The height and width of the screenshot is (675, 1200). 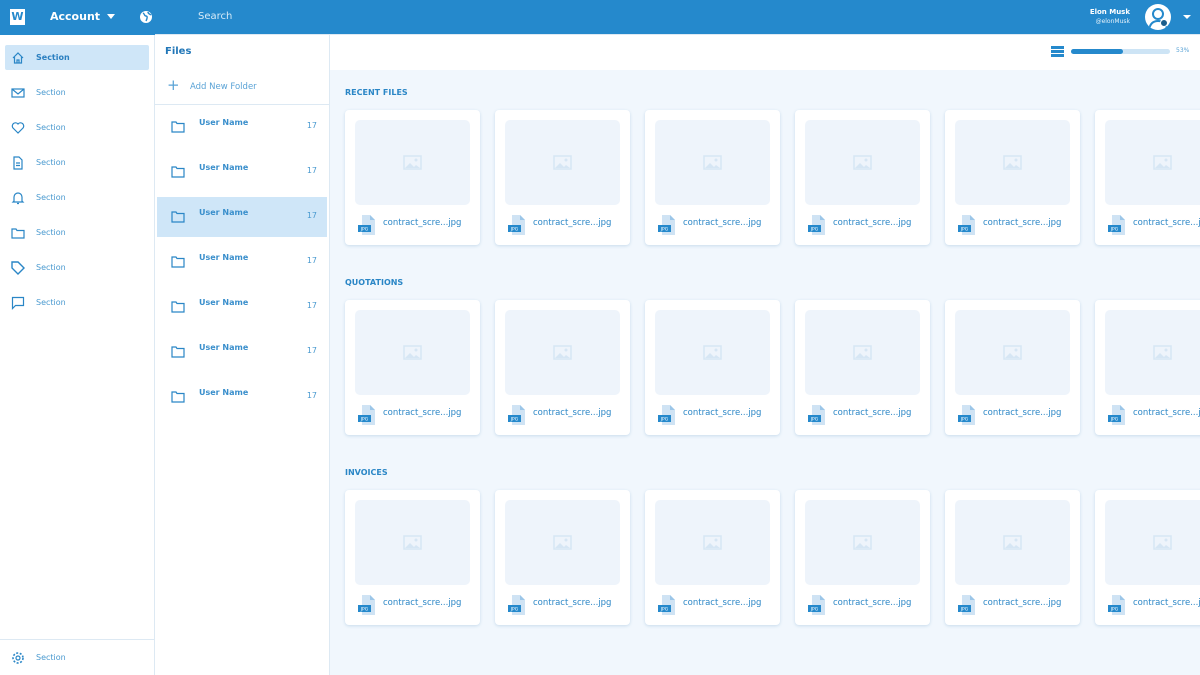 I want to click on user-handle: @elonMusk, so click(x=1112, y=21).